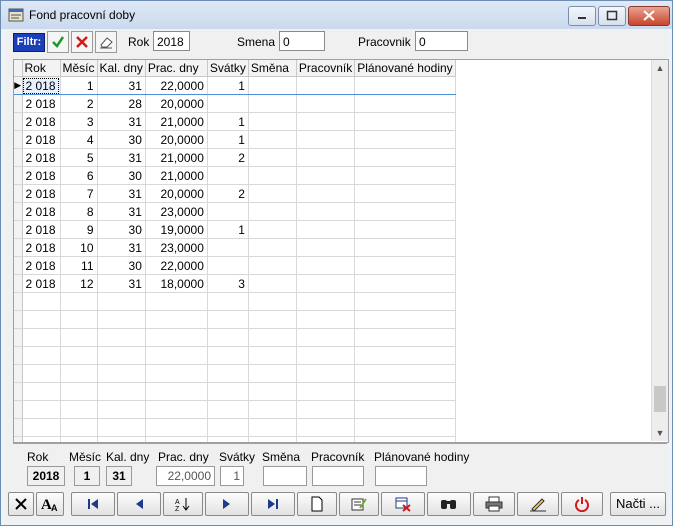  Describe the element at coordinates (176, 121) in the screenshot. I see `table-cell: 21,0000` at that location.